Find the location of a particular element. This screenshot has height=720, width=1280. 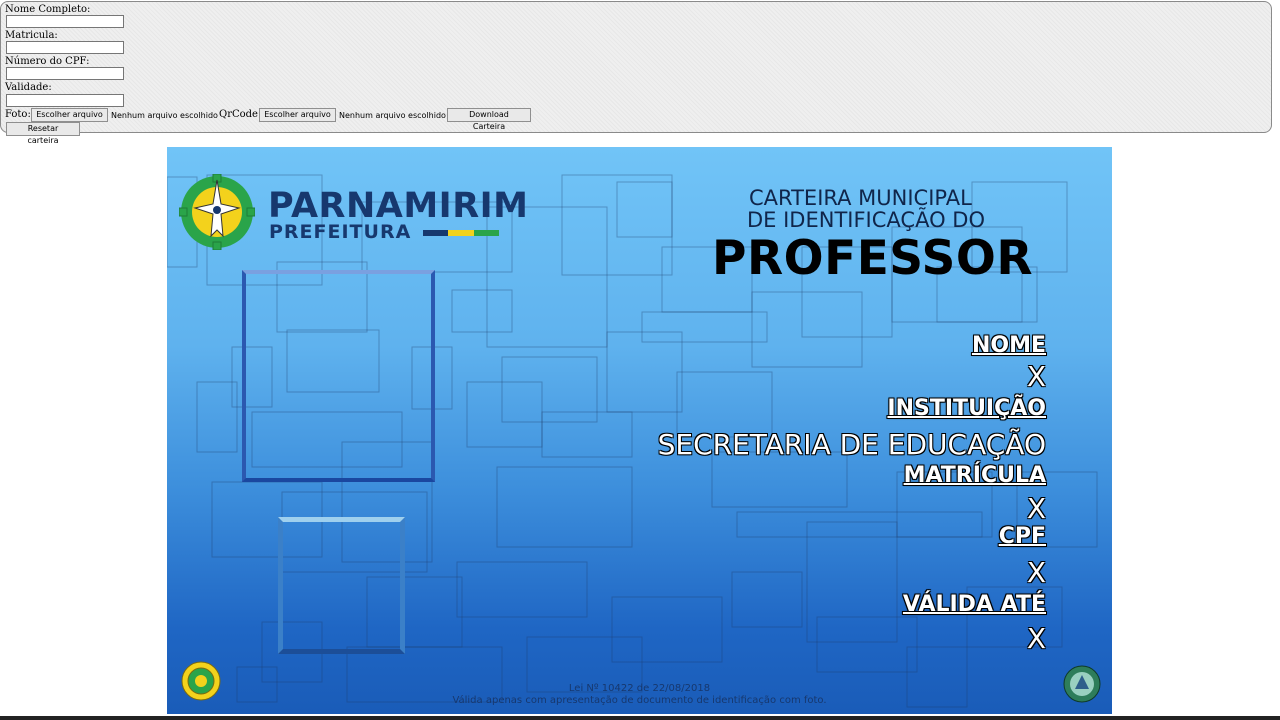

validade-field-value: X is located at coordinates (1036, 638).